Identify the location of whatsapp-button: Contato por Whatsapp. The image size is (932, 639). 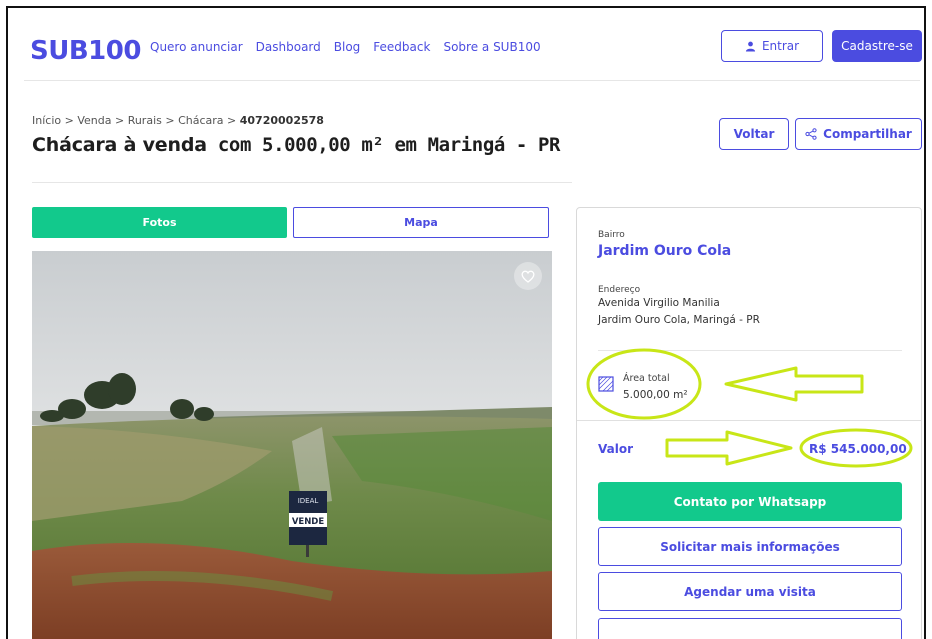
(750, 501).